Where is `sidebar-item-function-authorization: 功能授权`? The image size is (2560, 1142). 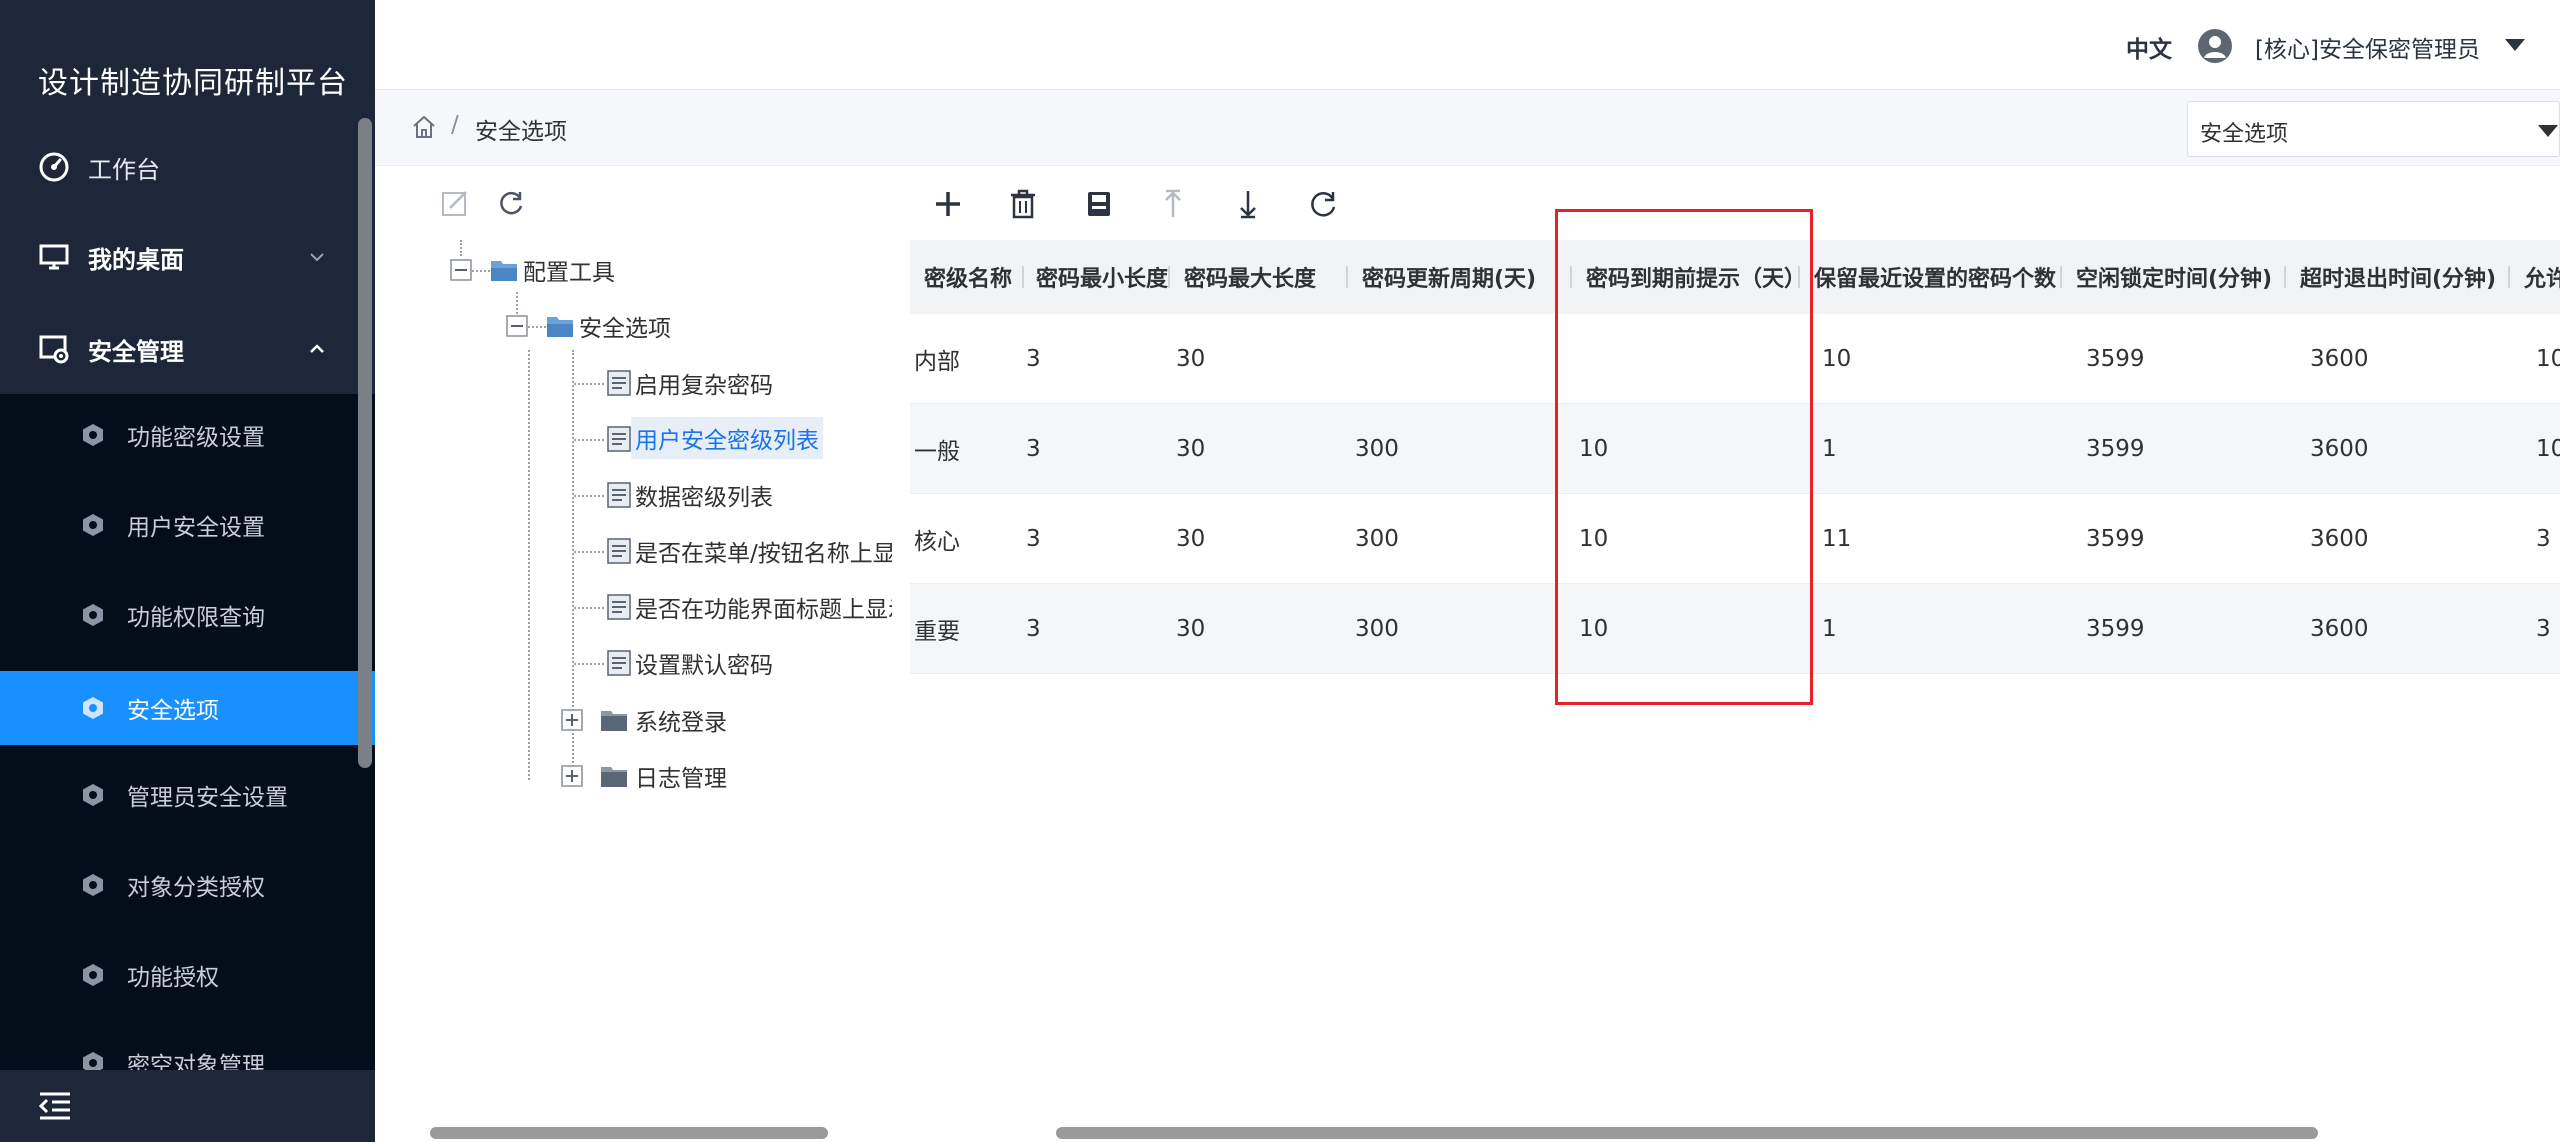
sidebar-item-function-authorization: 功能授权 is located at coordinates (187, 975).